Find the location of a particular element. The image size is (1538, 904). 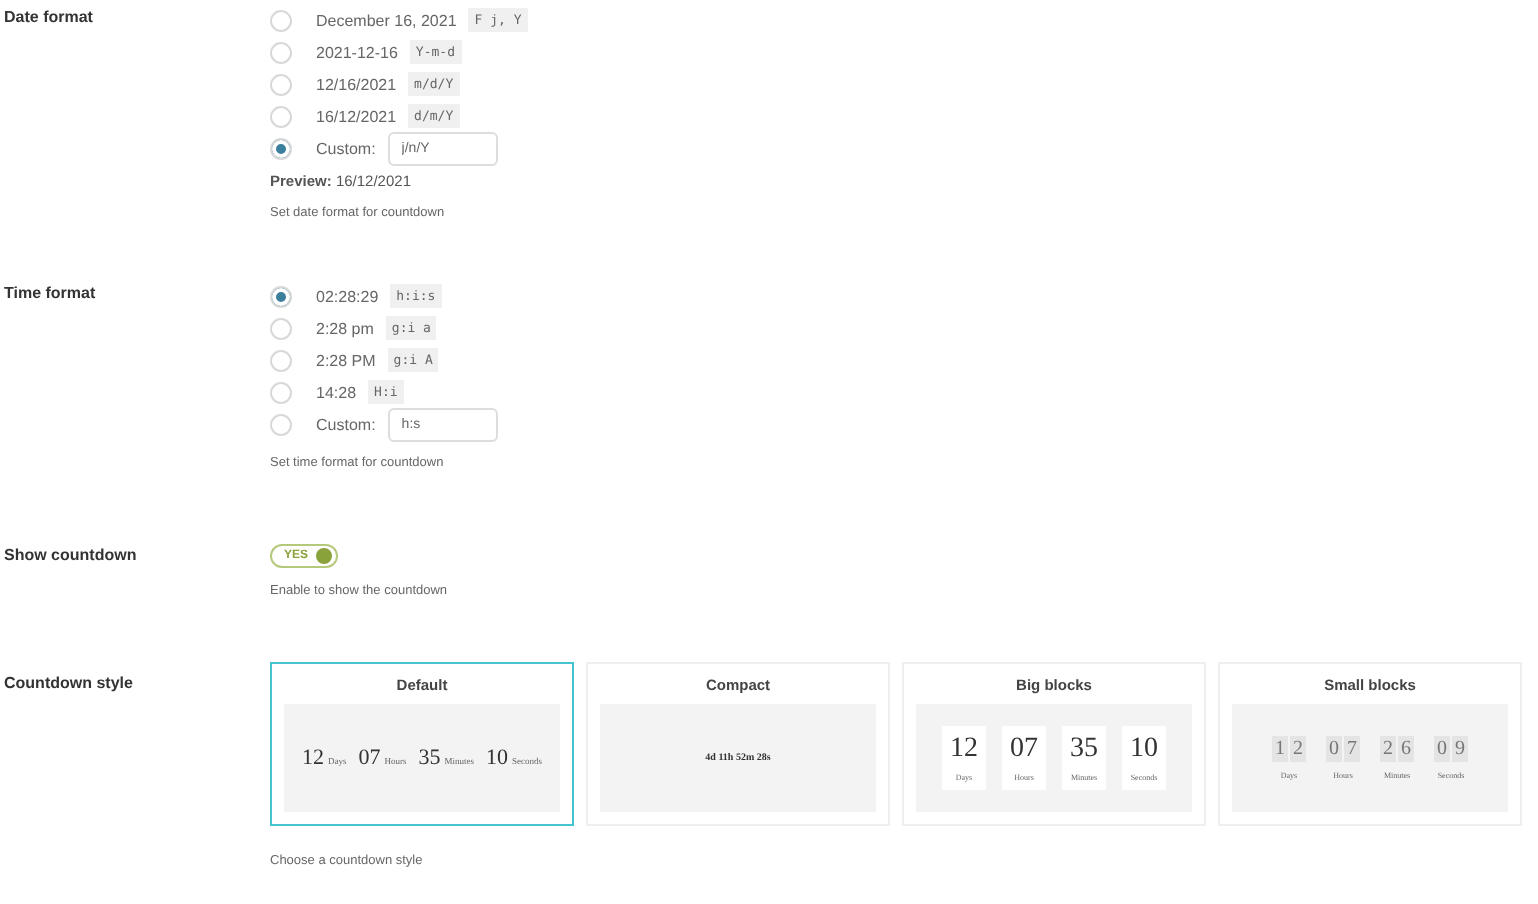

option-label: 2:28 PM is located at coordinates (346, 360).